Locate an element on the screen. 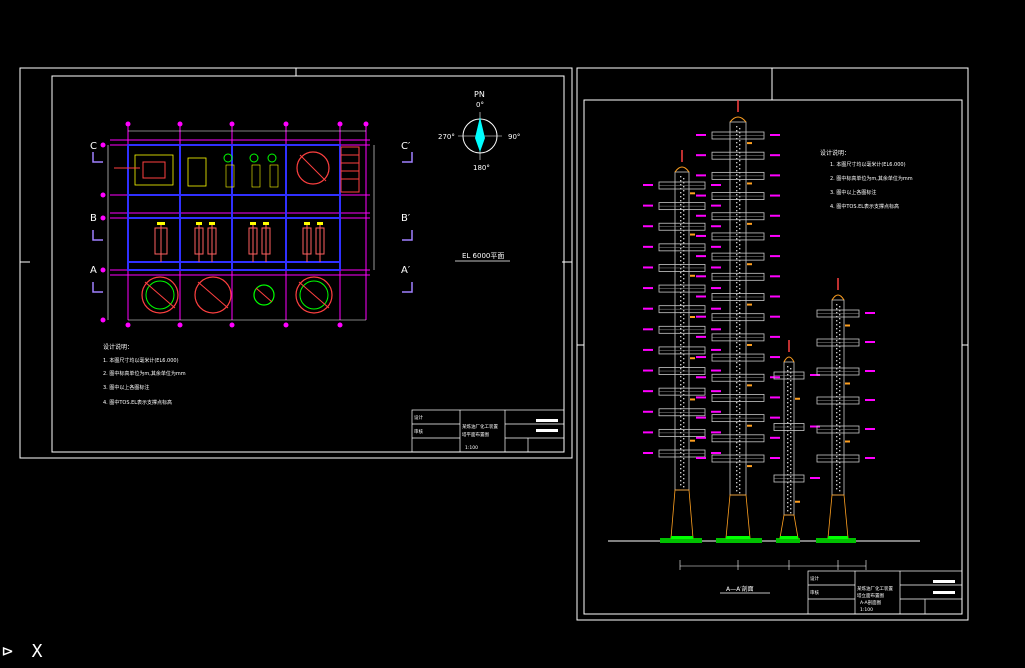  plan-note-1: 1. 本图尺寸均以毫米计(EL6.000) is located at coordinates (141, 360).